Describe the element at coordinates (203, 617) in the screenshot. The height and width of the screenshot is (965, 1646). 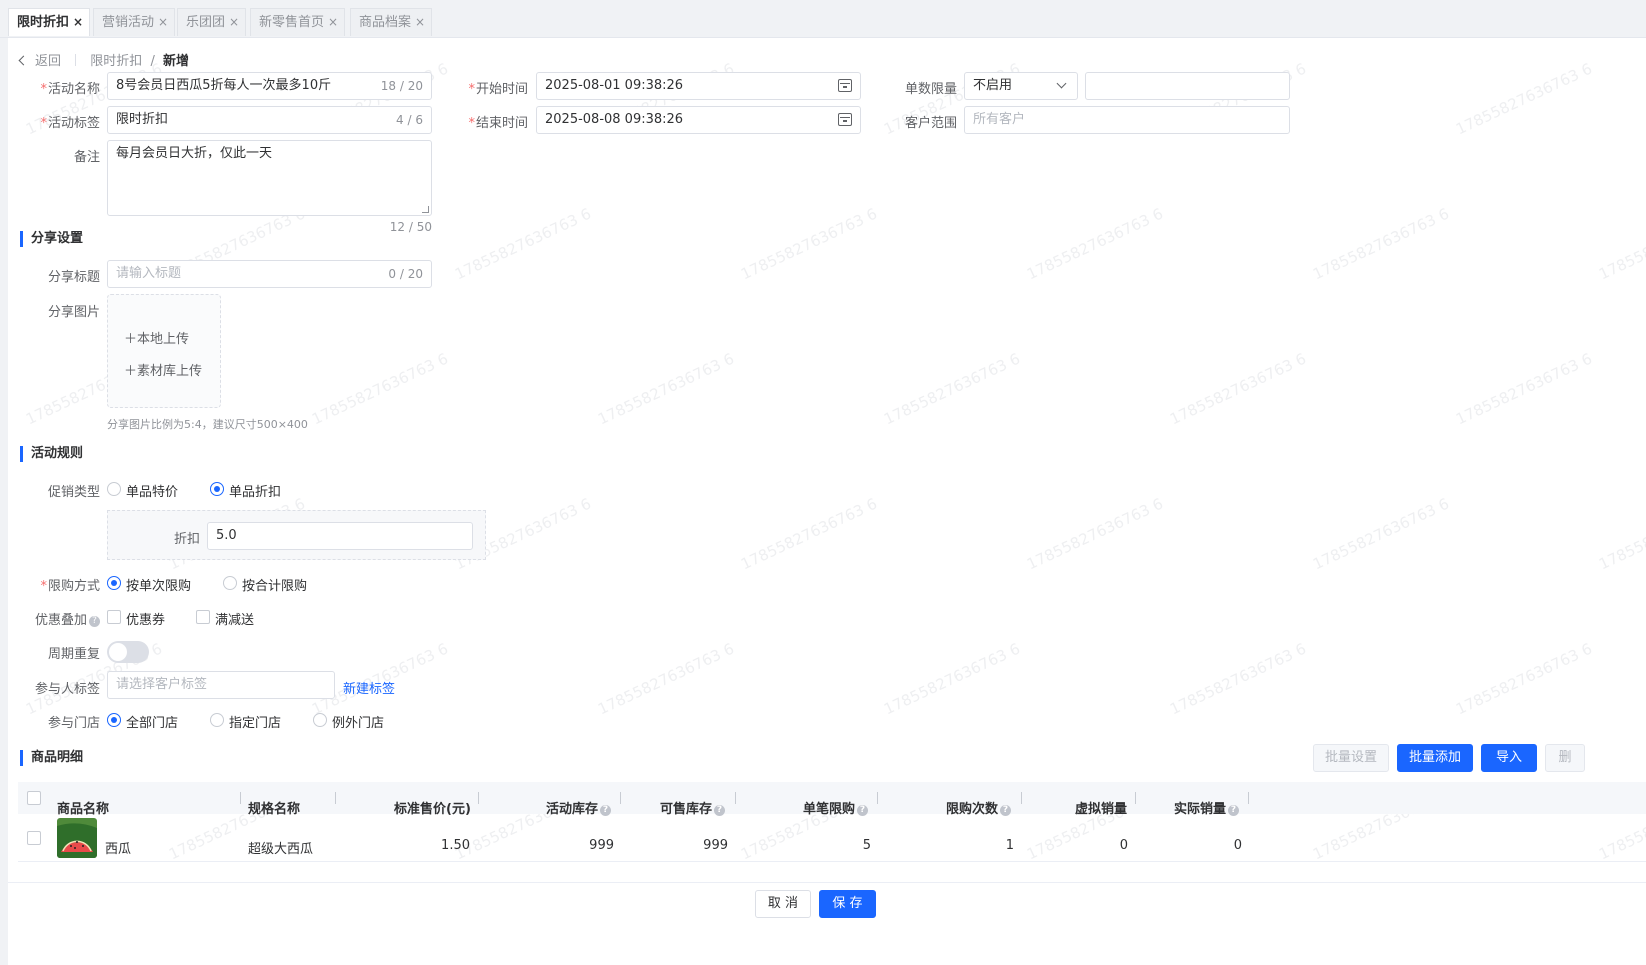
I see `full-reduction-checkbox` at that location.